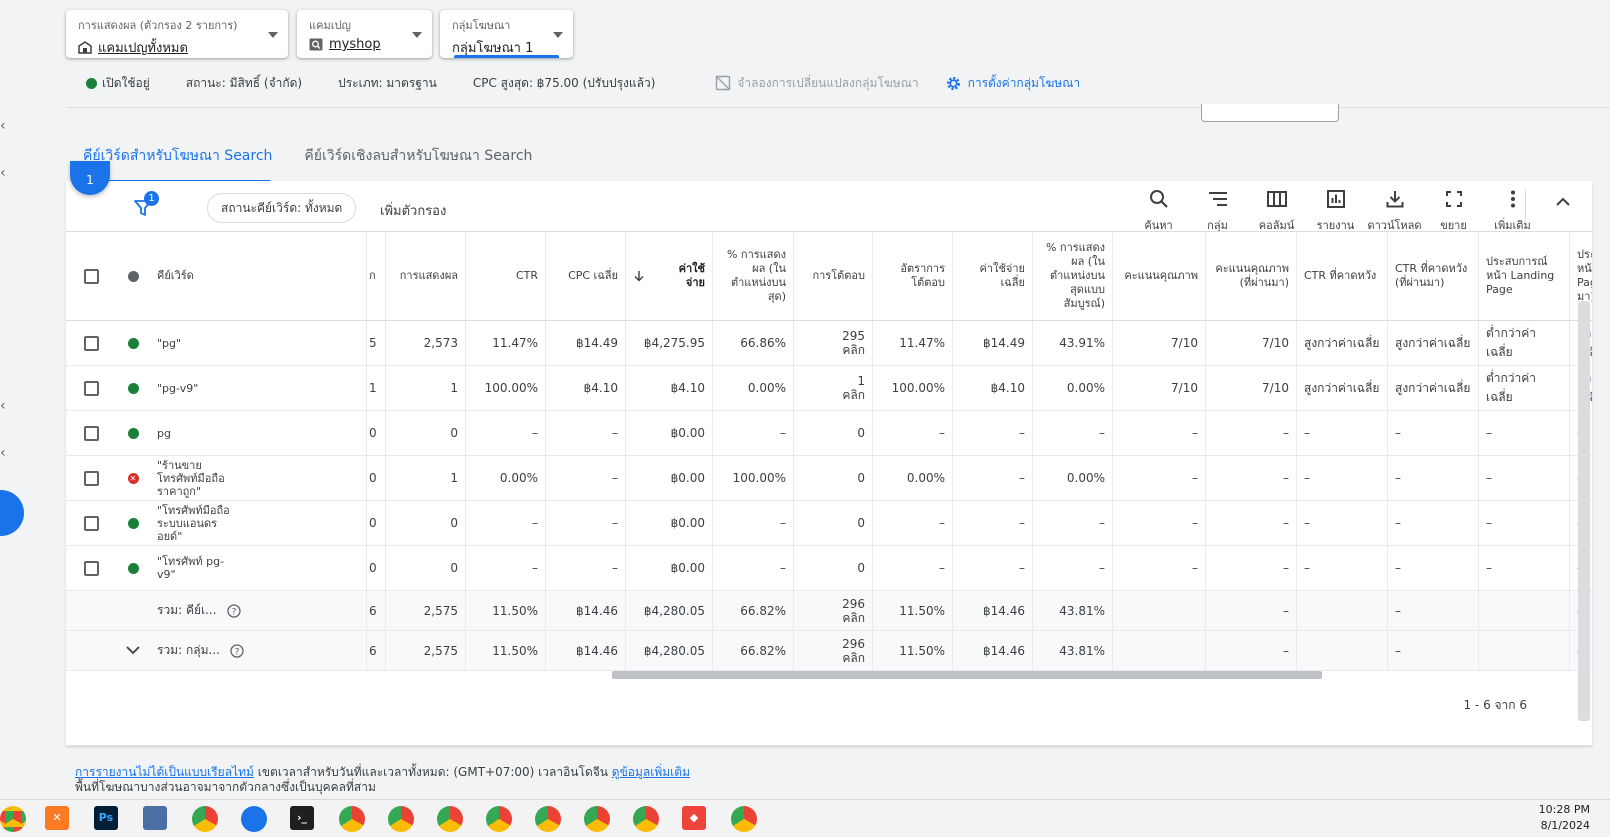 The image size is (1610, 837). What do you see at coordinates (413, 210) in the screenshot?
I see `add-filter-button: เพิ่มตัวกรอง` at bounding box center [413, 210].